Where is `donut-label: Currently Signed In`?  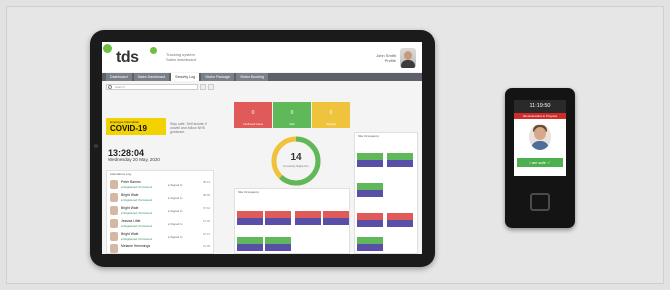 donut-label: Currently Signed In is located at coordinates (296, 166).